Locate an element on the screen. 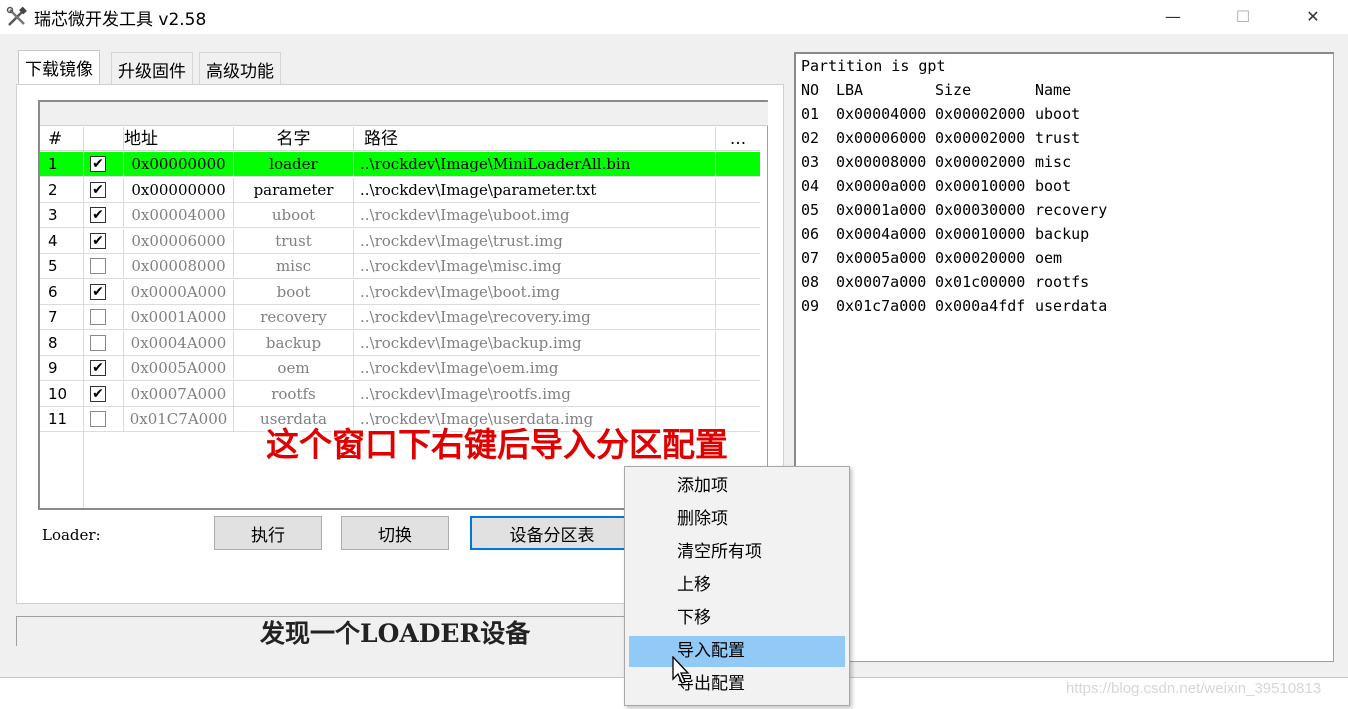 The height and width of the screenshot is (709, 1348). partition-size: 0x00010000 is located at coordinates (980, 234).